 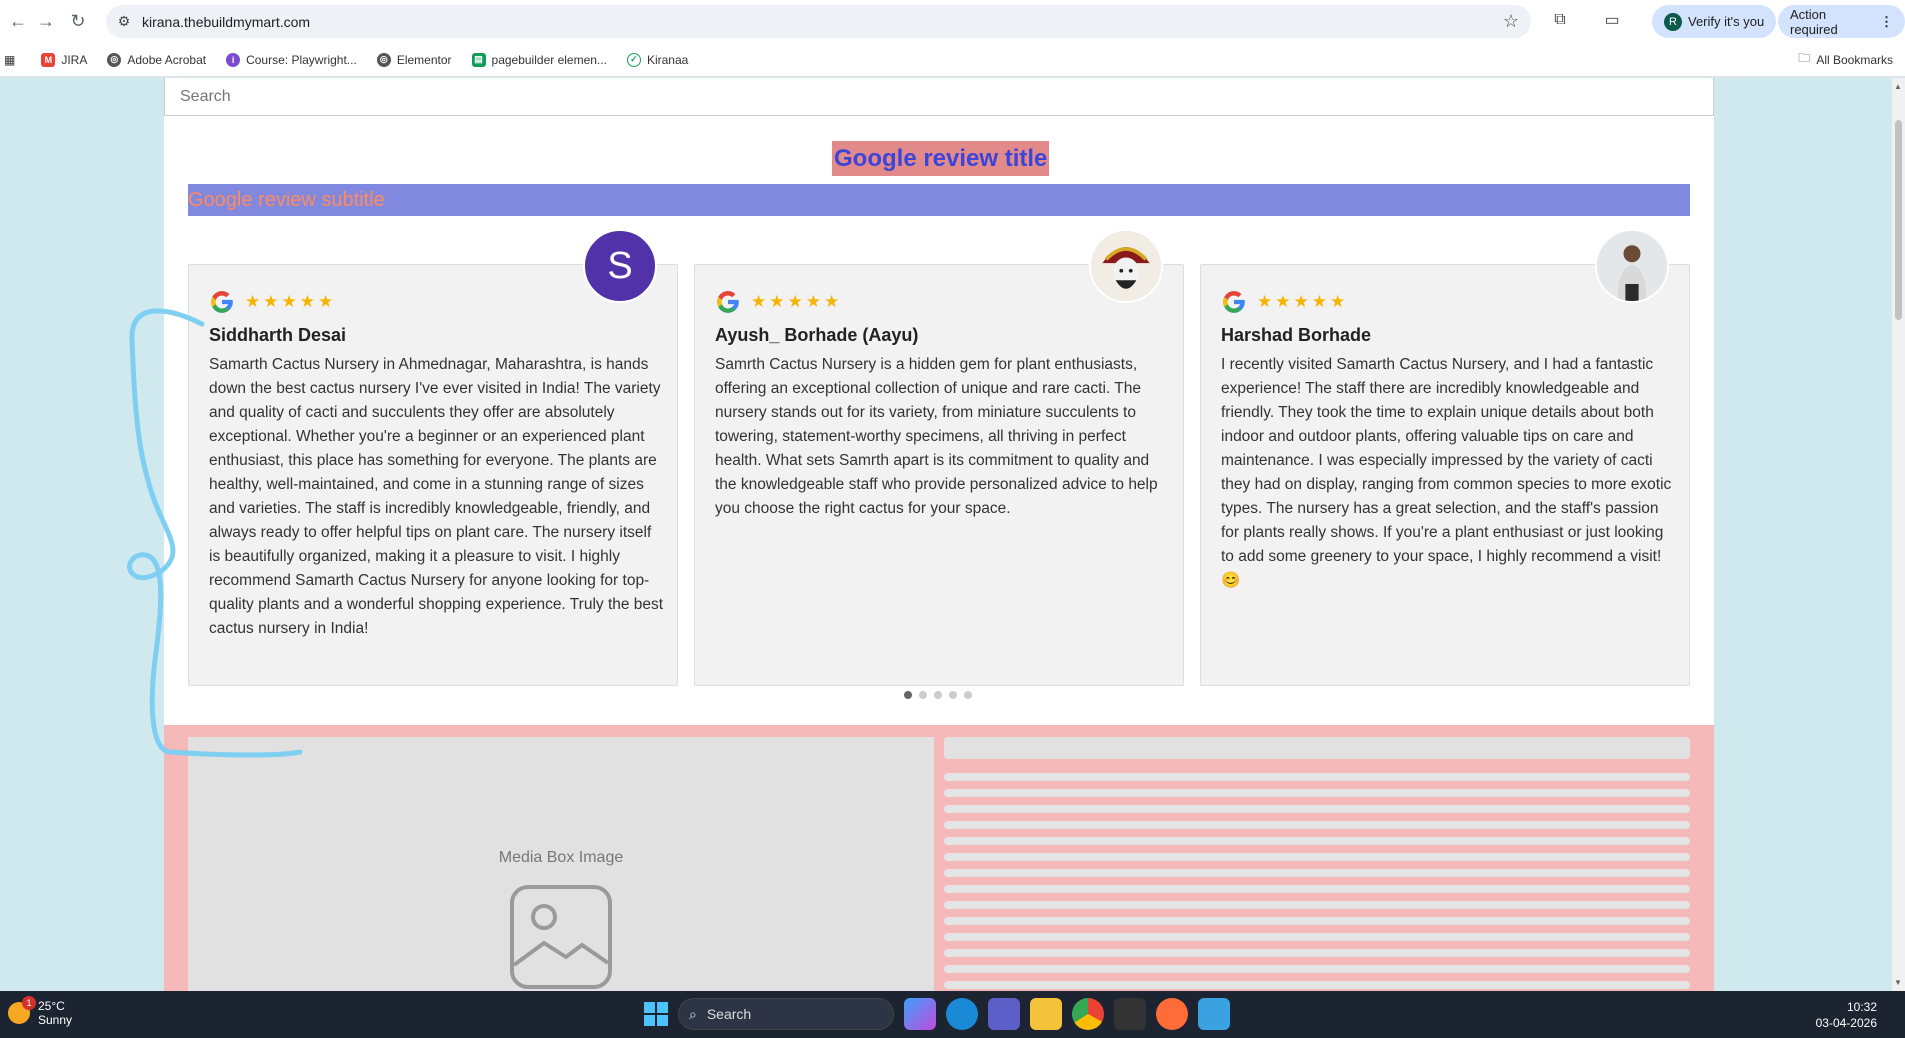 I want to click on check-icon: ✓, so click(x=633, y=59).